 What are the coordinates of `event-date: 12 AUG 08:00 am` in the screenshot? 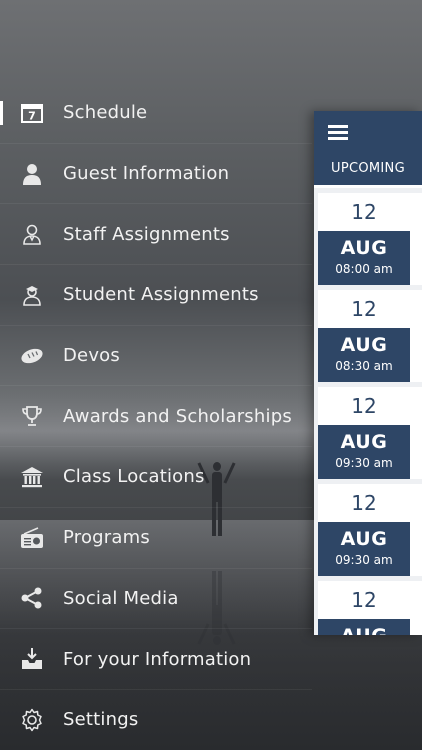 It's located at (364, 239).